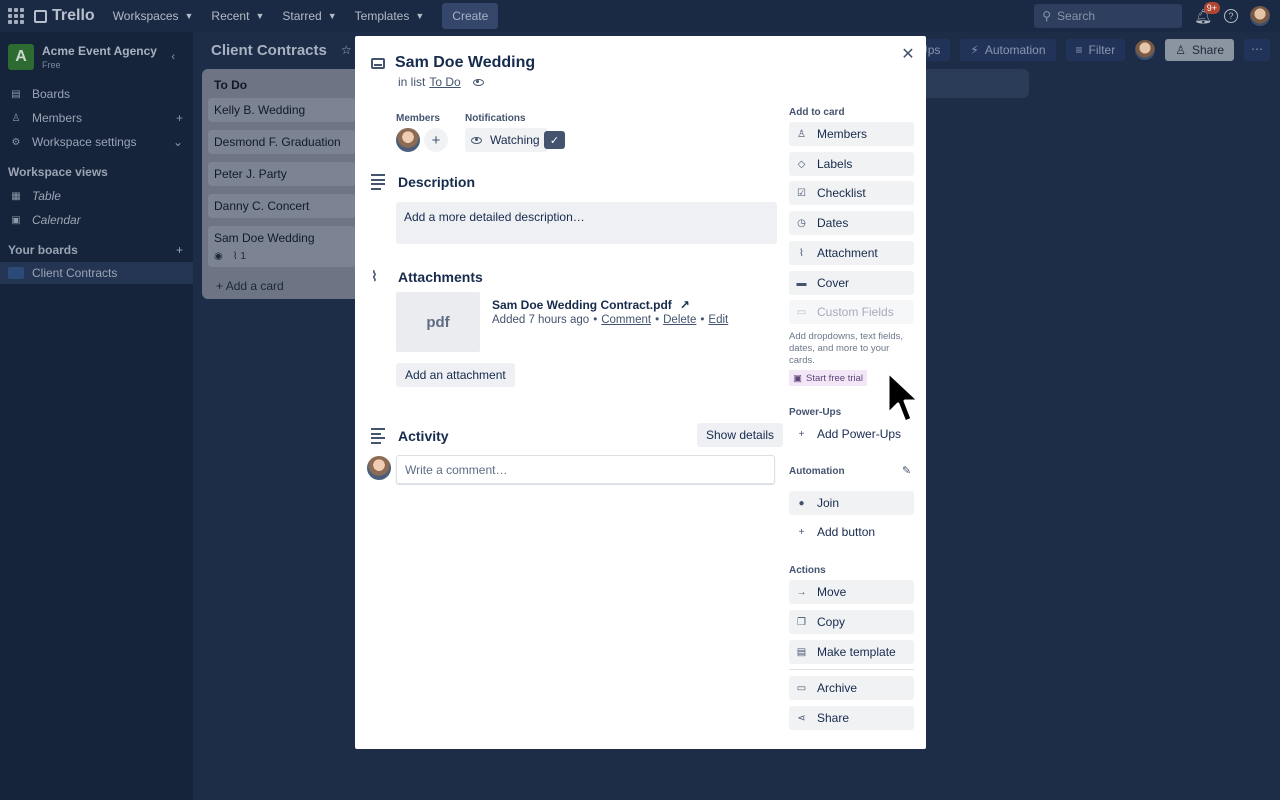 The height and width of the screenshot is (800, 1280). What do you see at coordinates (239, 256) in the screenshot?
I see `attachment-badge: ⌇ 1` at bounding box center [239, 256].